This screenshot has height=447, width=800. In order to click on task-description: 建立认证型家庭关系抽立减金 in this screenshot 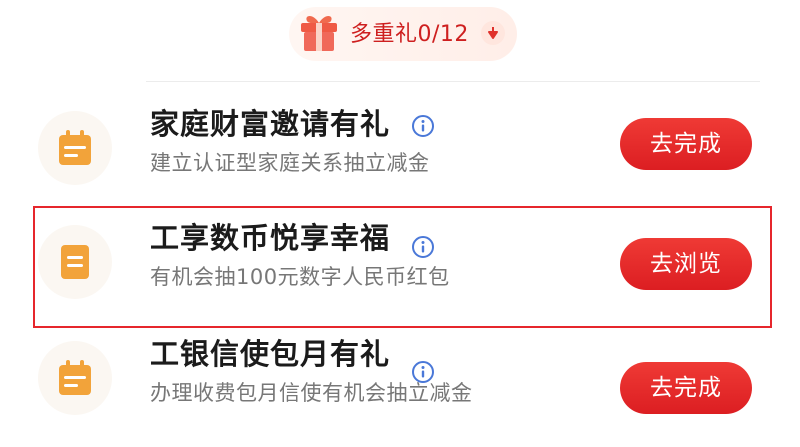, I will do `click(290, 163)`.